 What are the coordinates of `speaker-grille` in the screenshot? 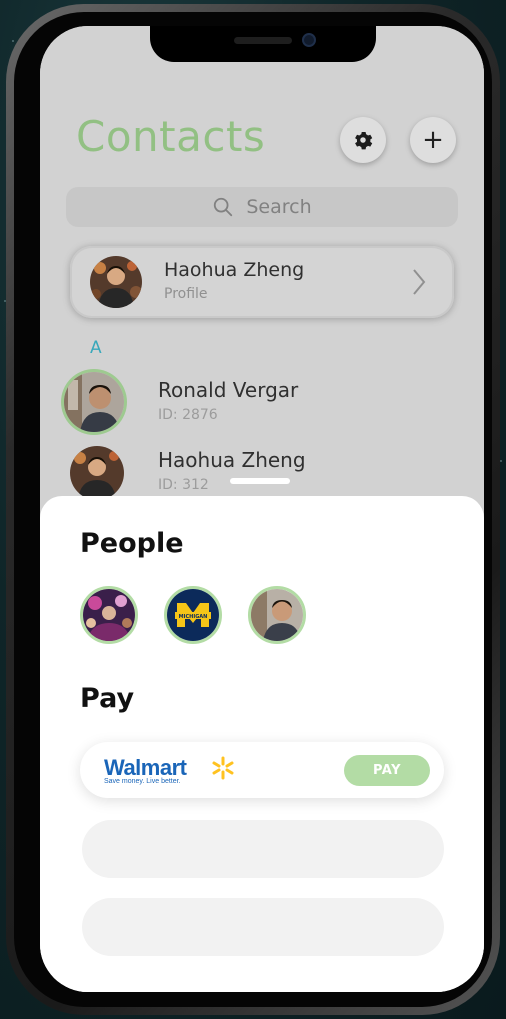 It's located at (263, 40).